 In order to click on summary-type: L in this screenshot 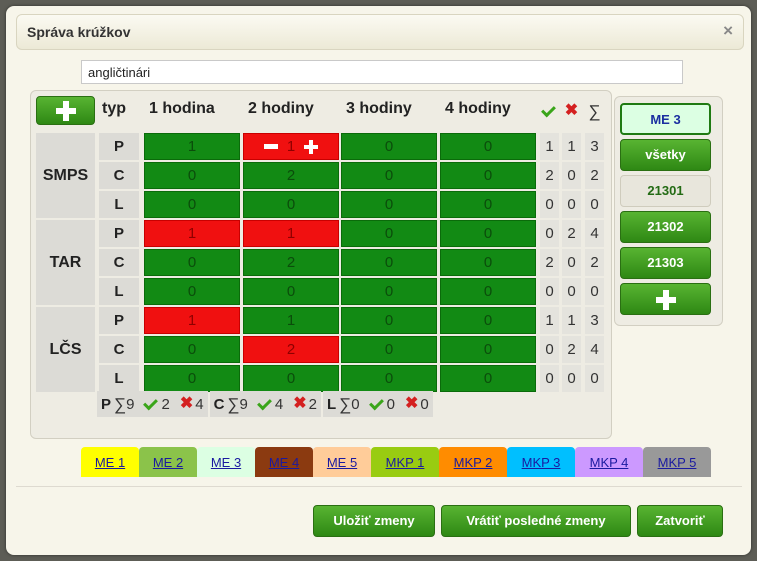, I will do `click(331, 404)`.